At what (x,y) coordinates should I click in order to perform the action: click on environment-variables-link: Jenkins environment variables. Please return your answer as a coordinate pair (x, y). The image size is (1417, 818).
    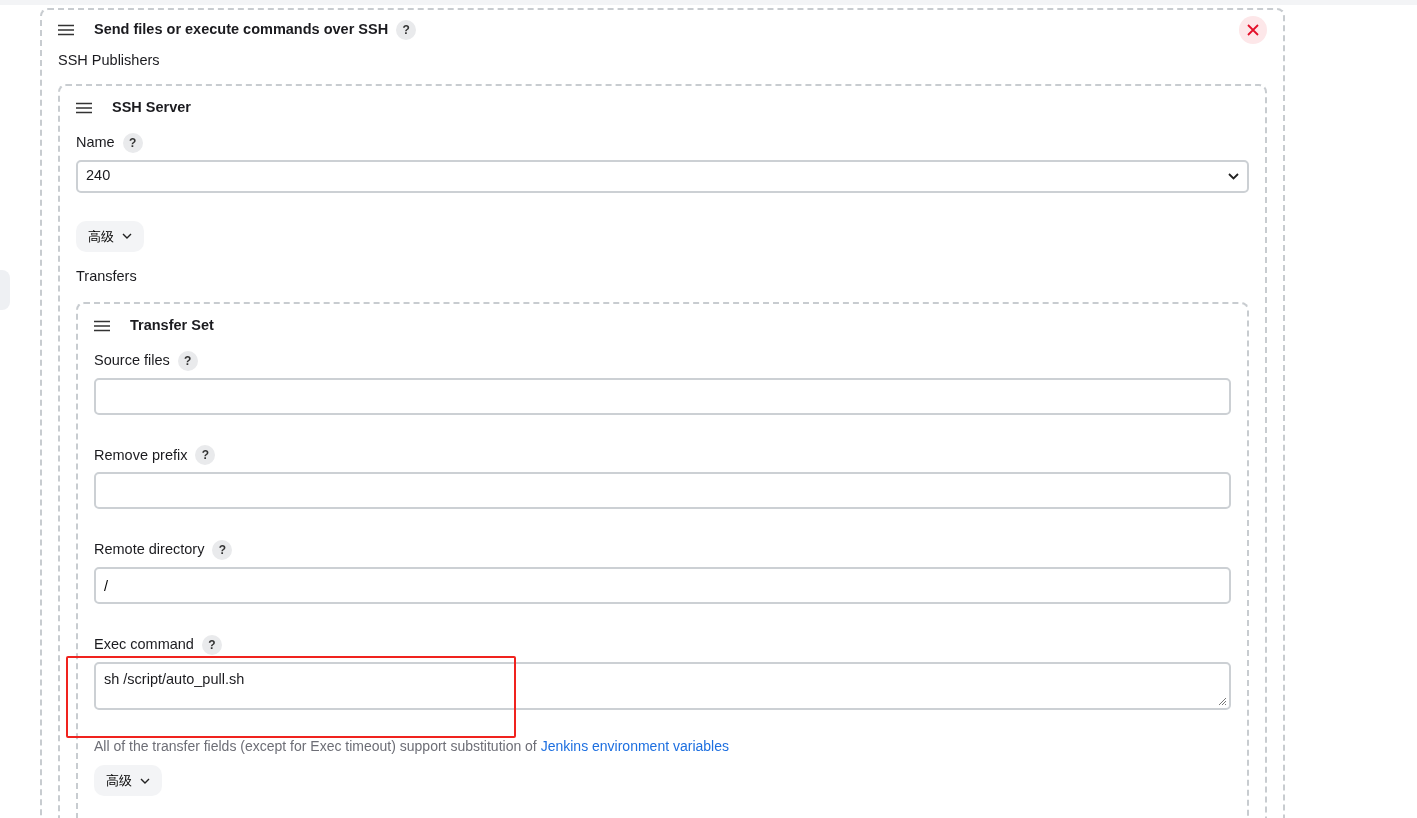
    Looking at the image, I should click on (634, 745).